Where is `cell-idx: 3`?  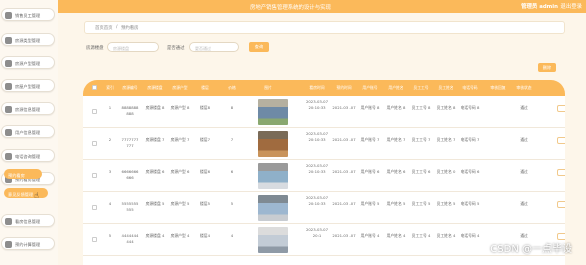
cell-idx: 3 is located at coordinates (110, 171).